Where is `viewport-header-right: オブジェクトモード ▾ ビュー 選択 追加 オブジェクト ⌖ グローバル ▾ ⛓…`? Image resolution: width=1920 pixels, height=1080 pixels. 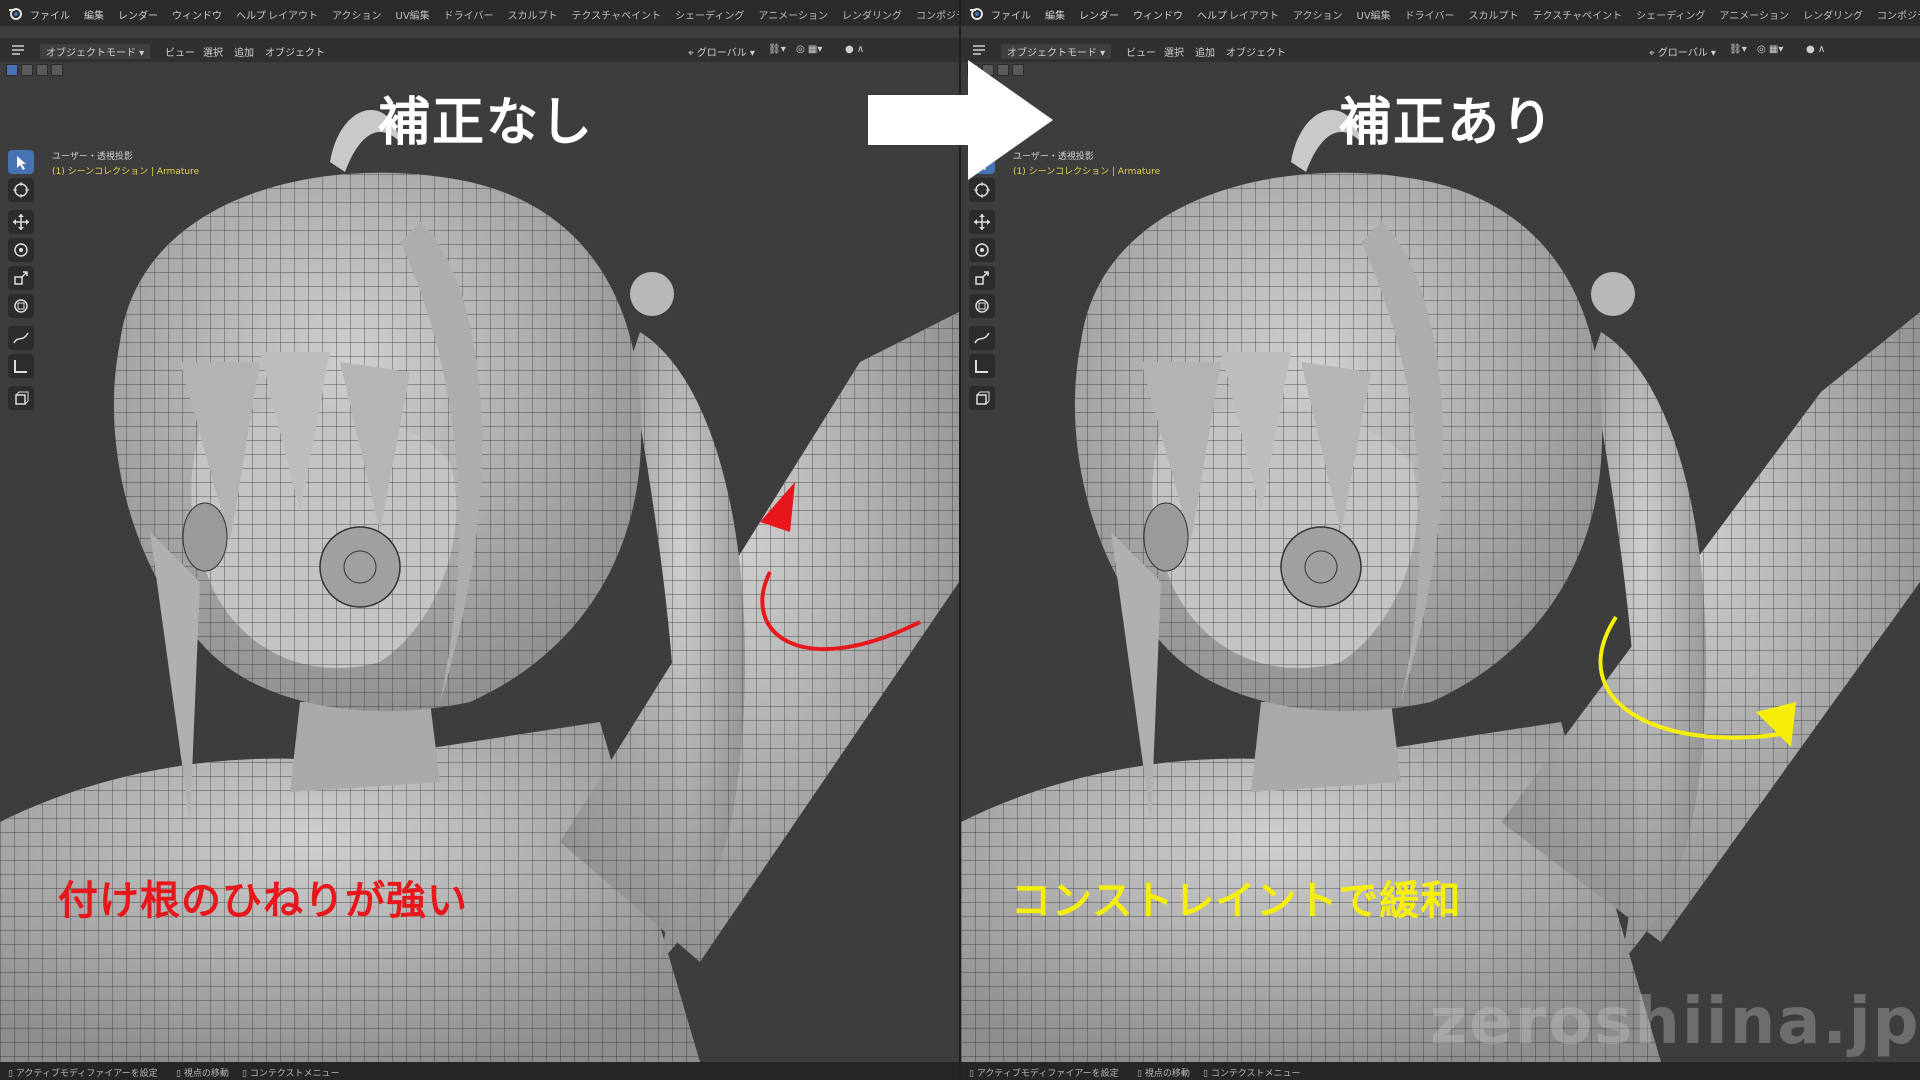
viewport-header-right: オブジェクトモード ▾ ビュー 選択 追加 オブジェクト ⌖ グローバル ▾ ⛓… is located at coordinates (1440, 50).